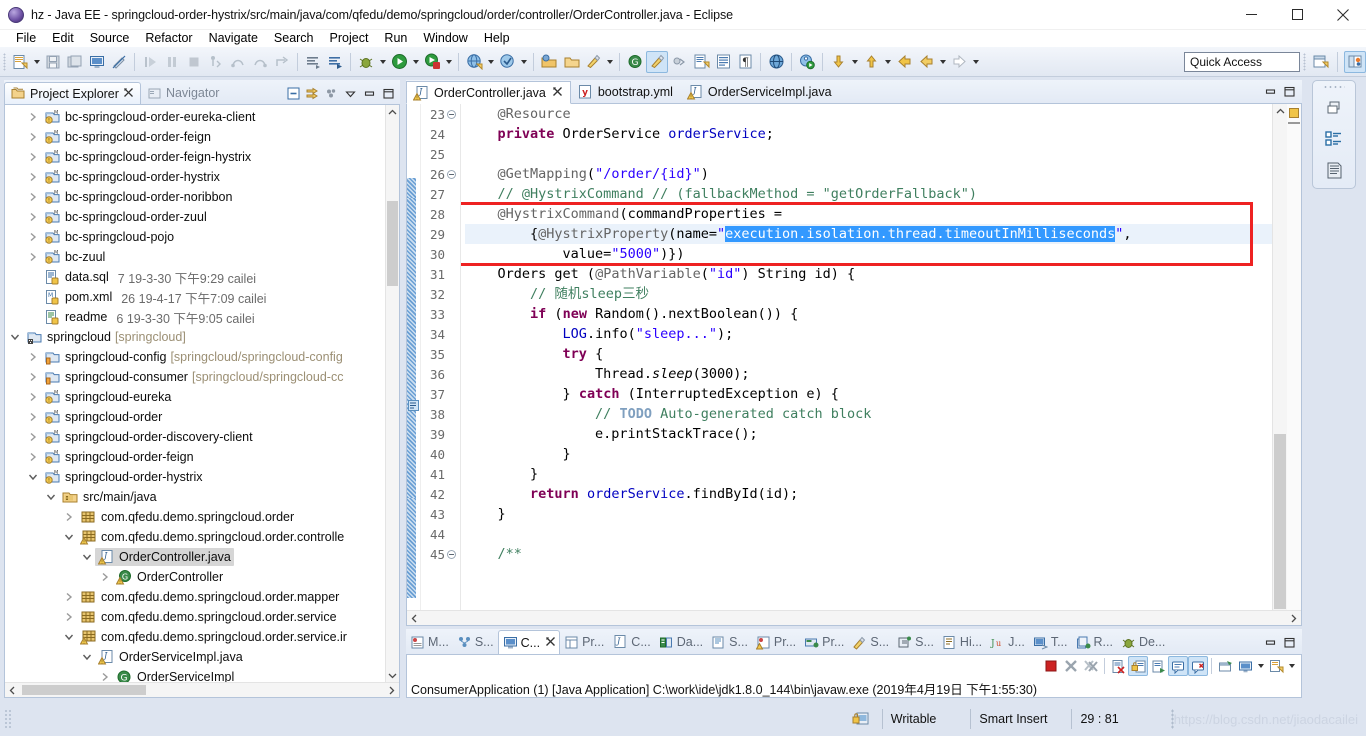 Image resolution: width=1366 pixels, height=736 pixels. Describe the element at coordinates (293, 93) in the screenshot. I see `collapse-all-icon` at that location.